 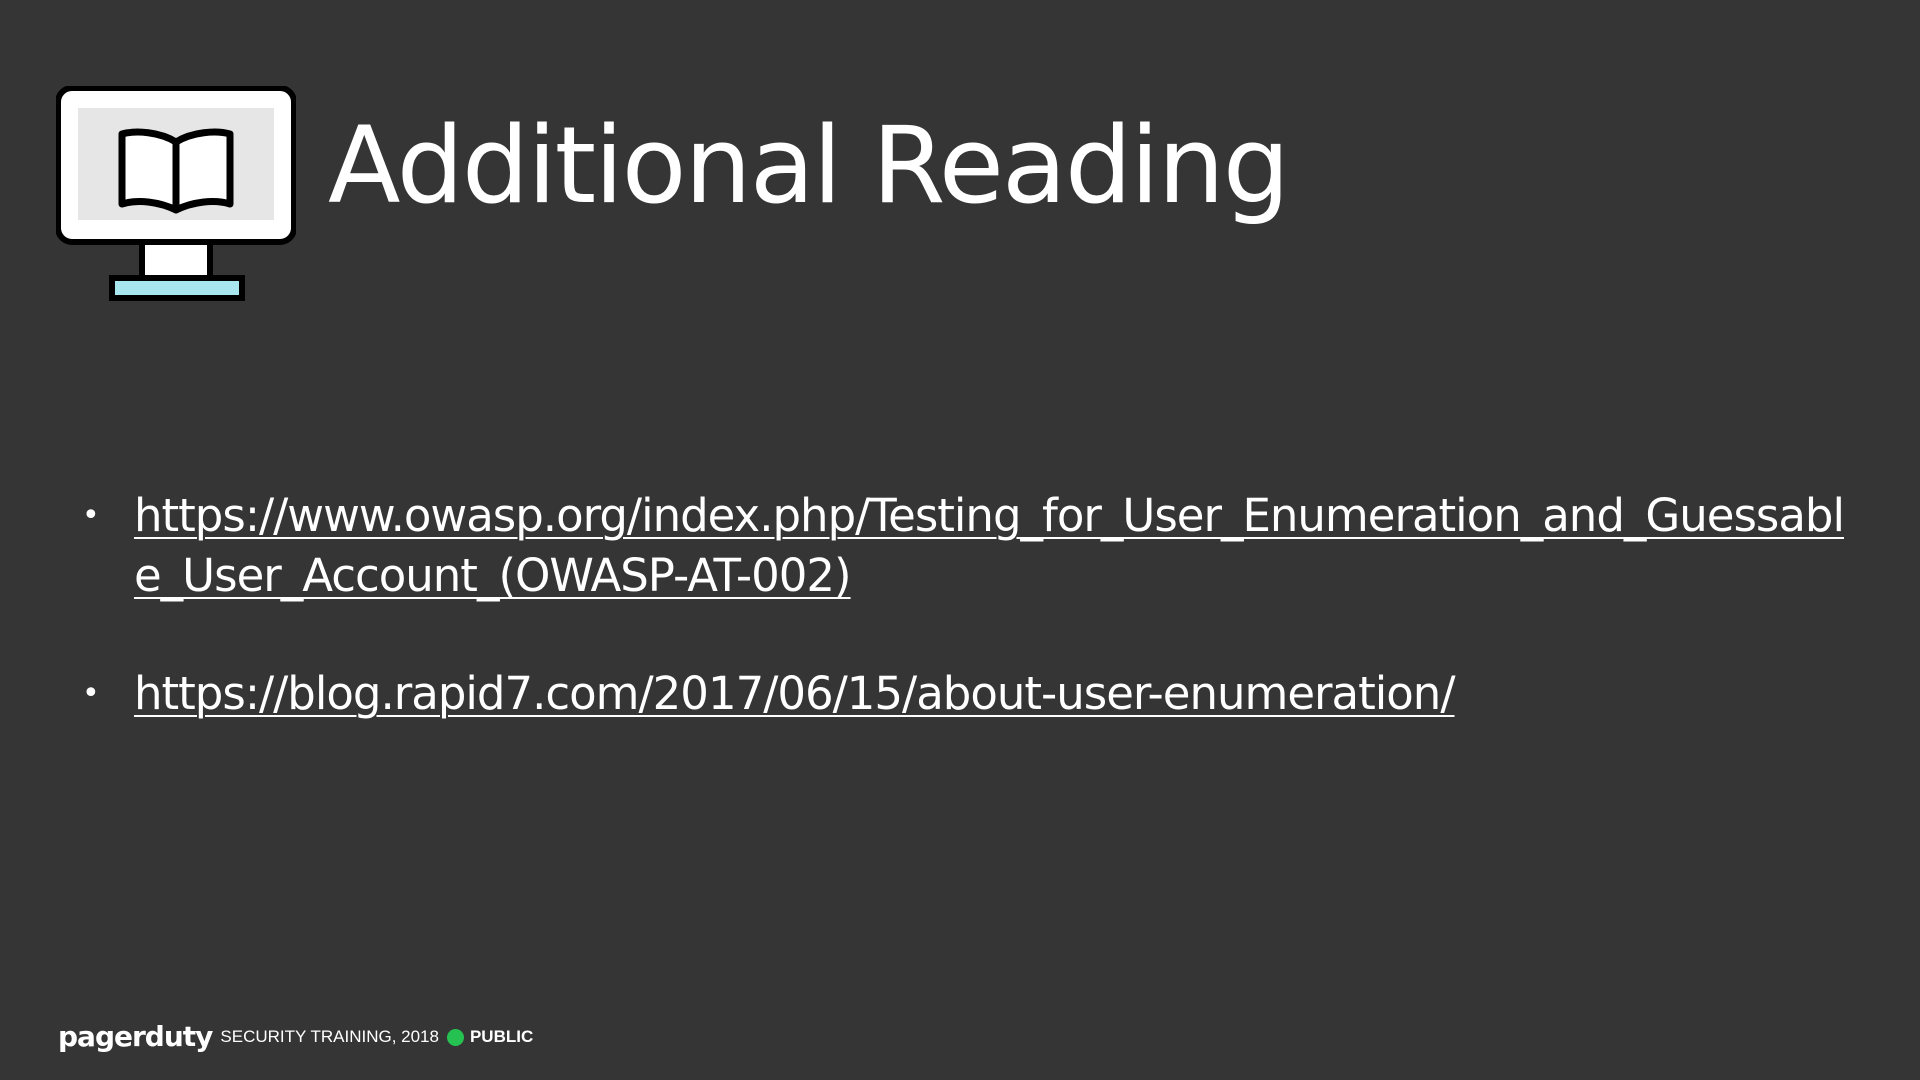 What do you see at coordinates (501, 1036) in the screenshot?
I see `classification-badge: PUBLIC` at bounding box center [501, 1036].